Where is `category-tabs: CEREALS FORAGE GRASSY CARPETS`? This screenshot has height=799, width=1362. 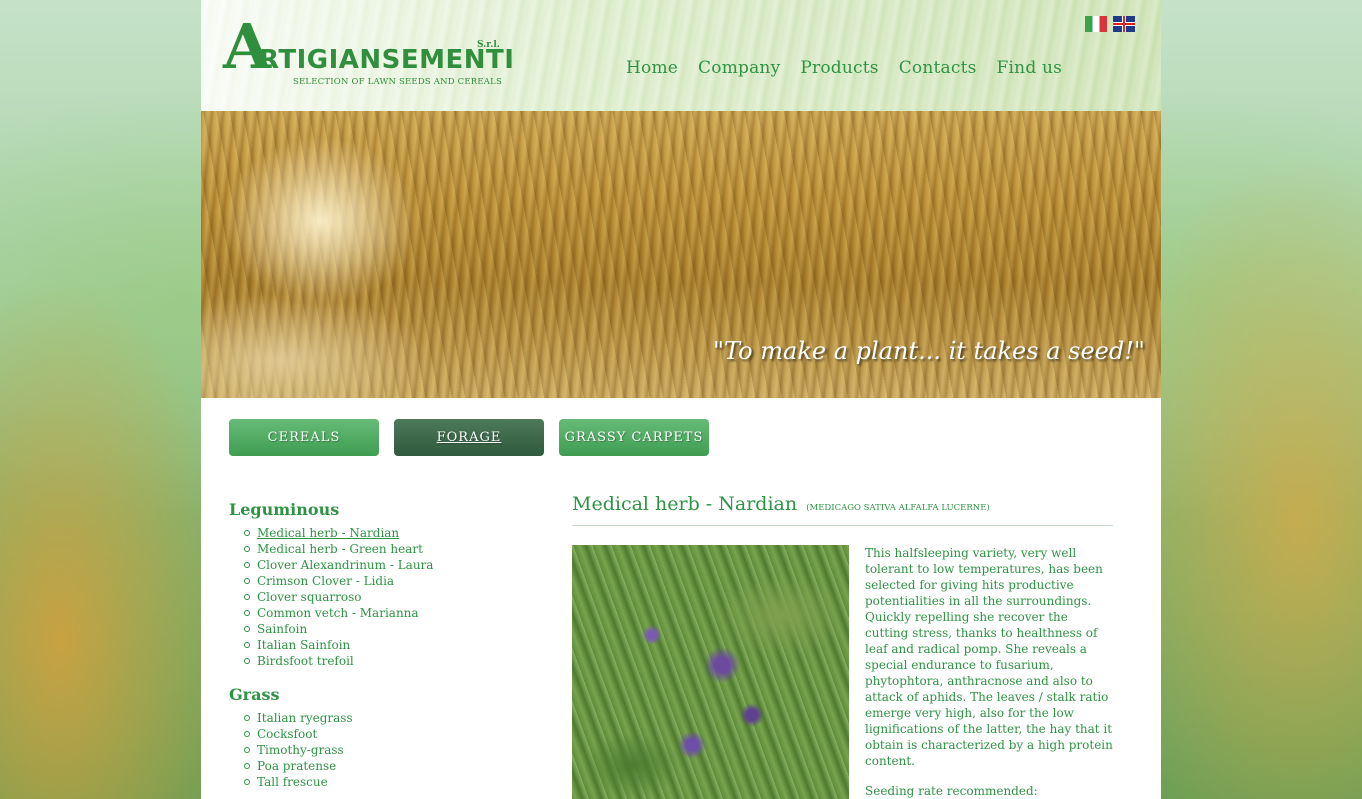 category-tabs: CEREALS FORAGE GRASSY CARPETS is located at coordinates (469, 437).